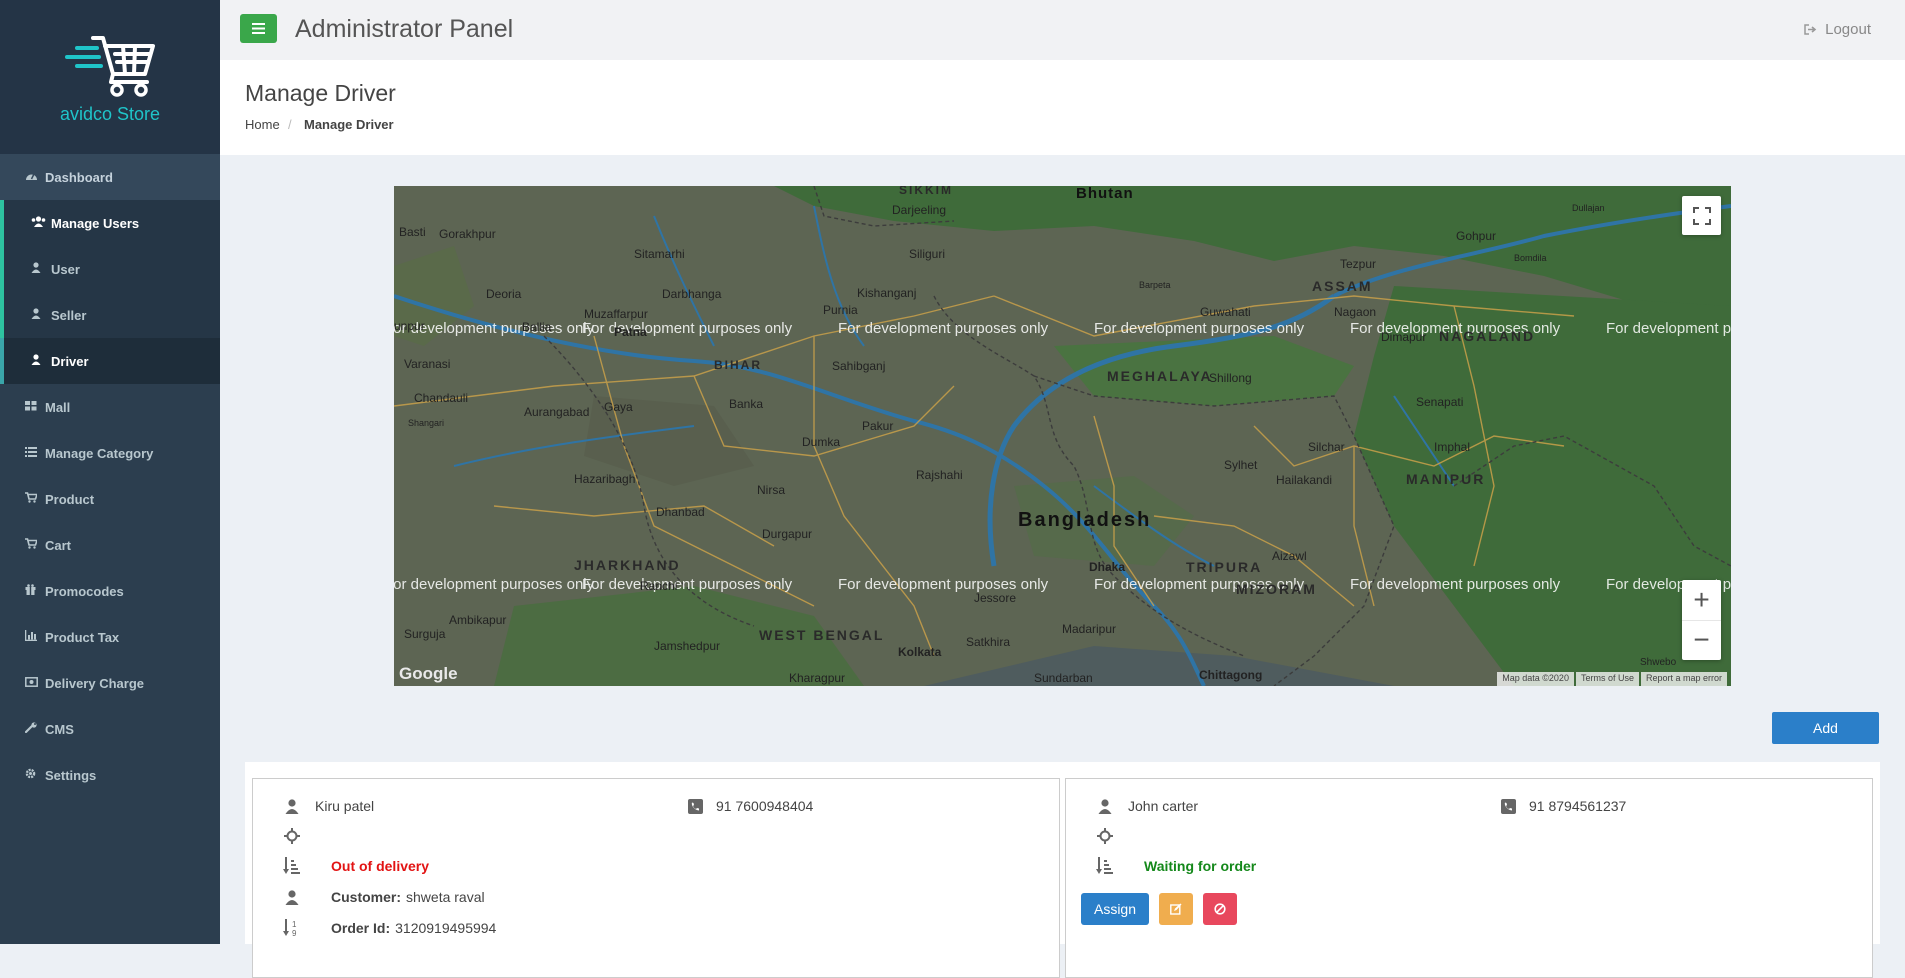 This screenshot has width=1905, height=978. What do you see at coordinates (110, 637) in the screenshot?
I see `sidebar-item-product-tax: Product Tax` at bounding box center [110, 637].